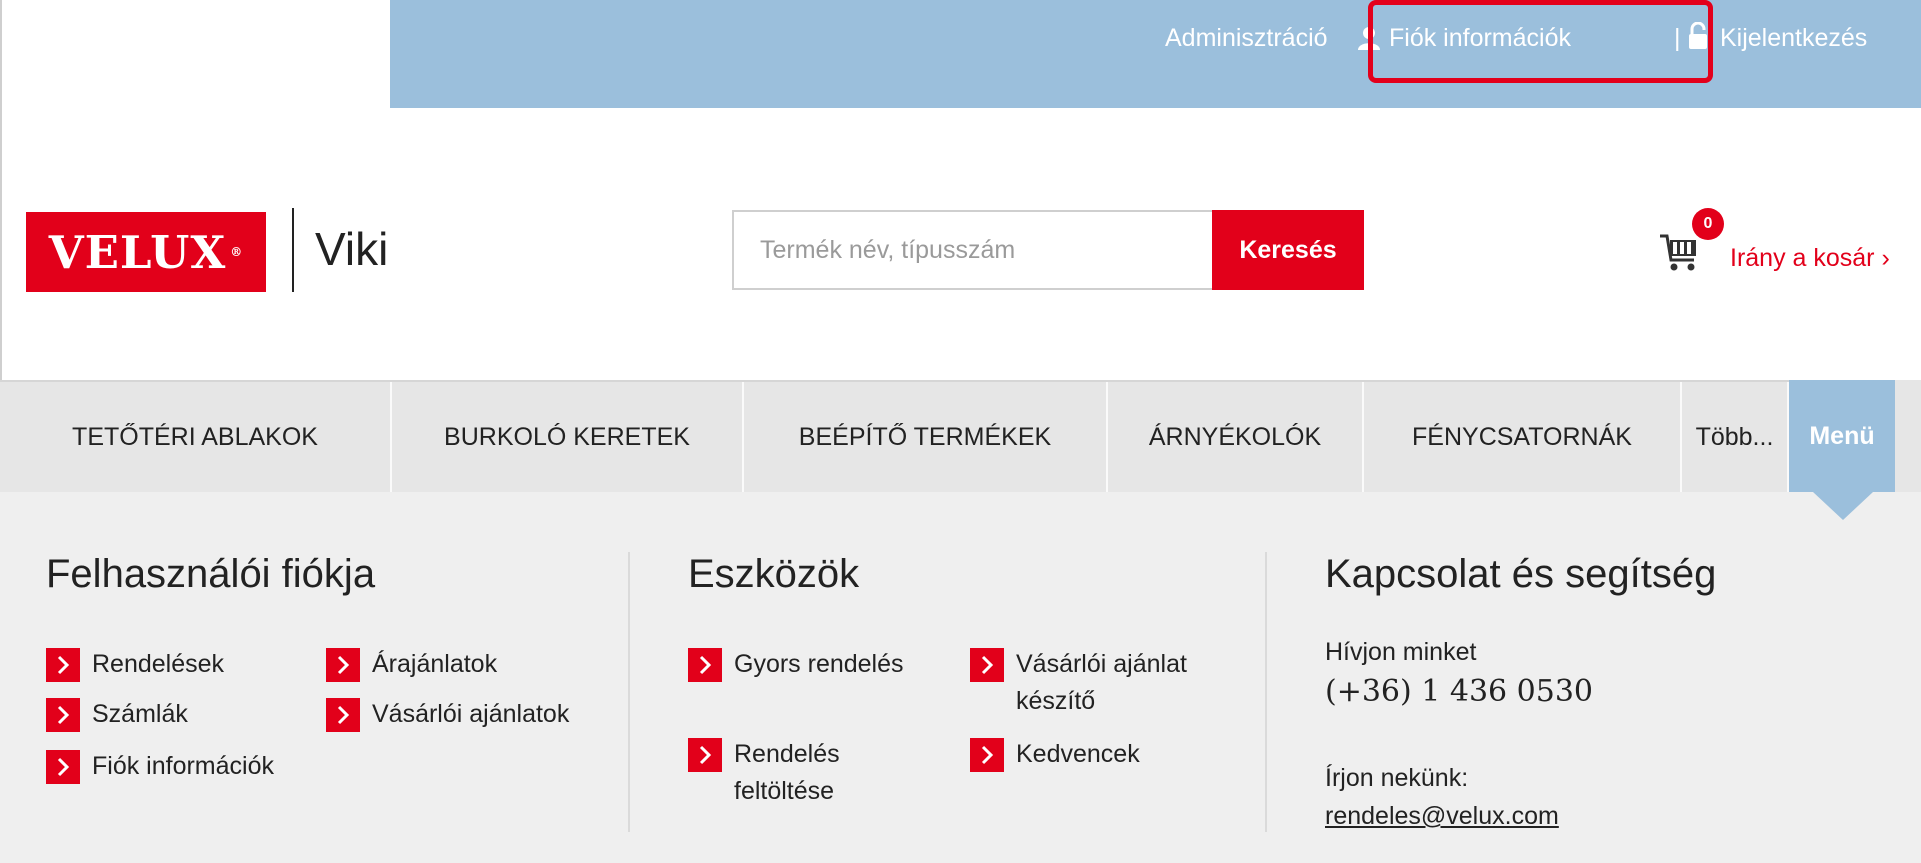  I want to click on nav-item-blinds: ÁRNYÉKOLÓK, so click(1236, 437).